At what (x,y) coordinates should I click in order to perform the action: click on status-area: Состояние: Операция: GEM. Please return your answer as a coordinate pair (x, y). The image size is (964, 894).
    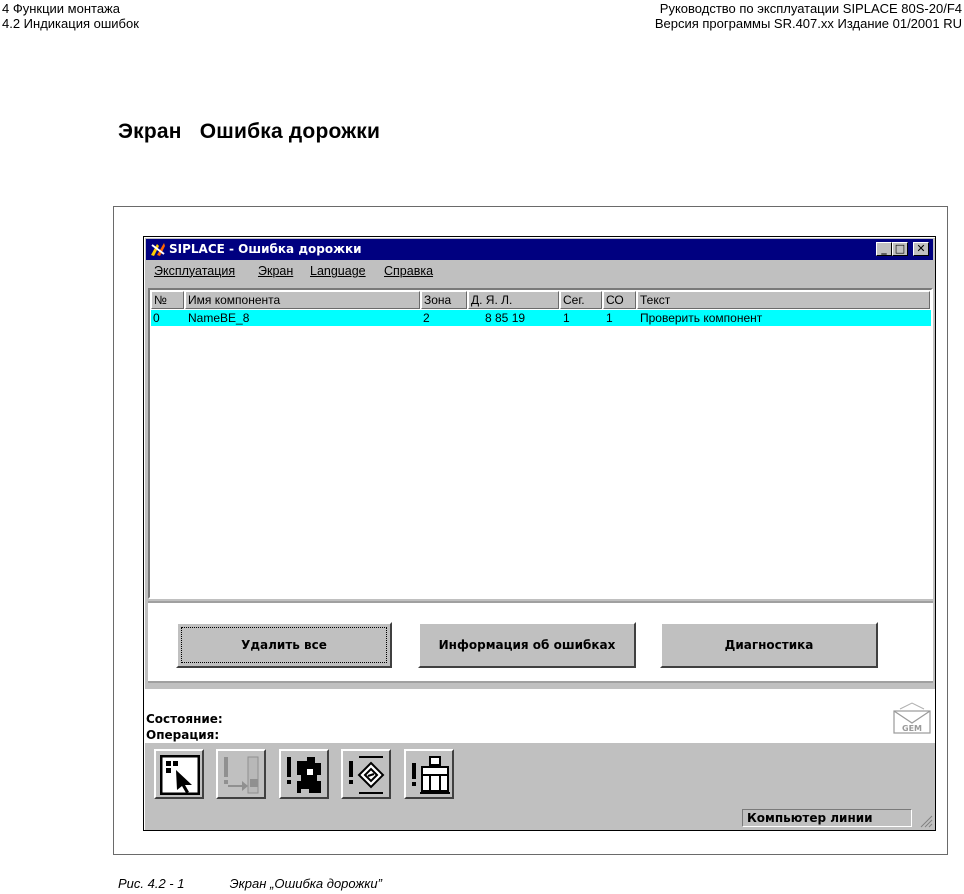
    Looking at the image, I should click on (539, 716).